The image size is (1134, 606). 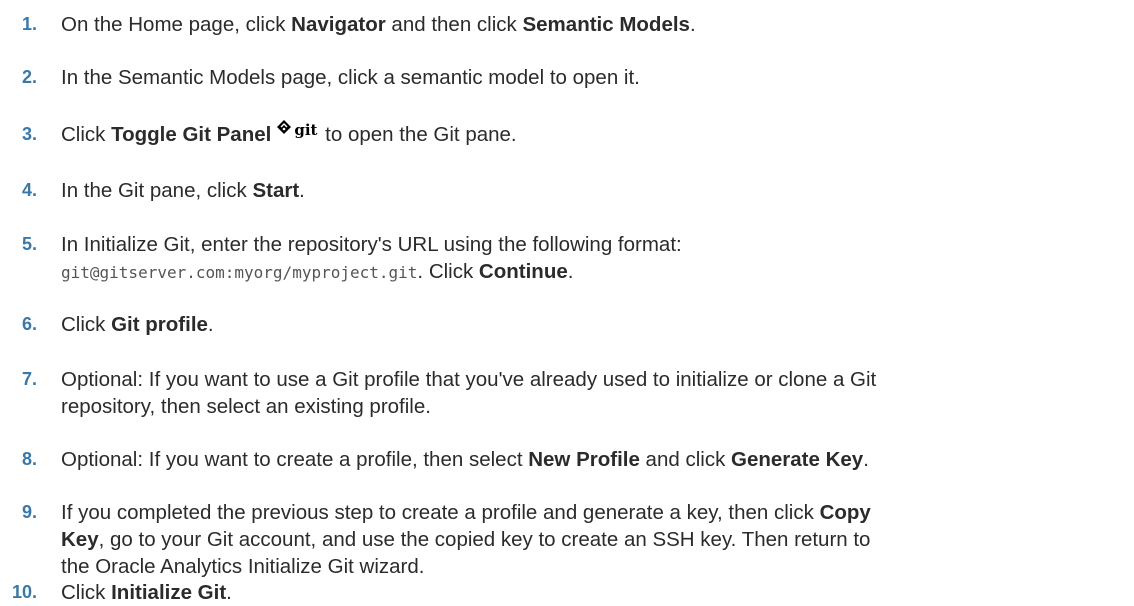 I want to click on step-number: 8., so click(x=30, y=459).